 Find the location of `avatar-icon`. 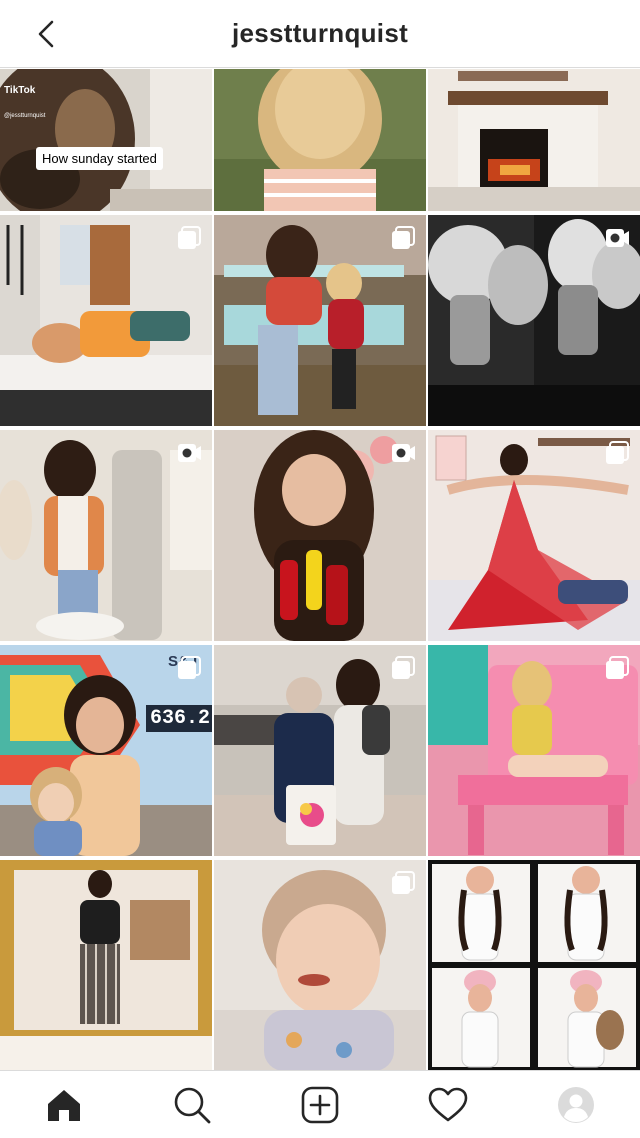

avatar-icon is located at coordinates (576, 1104).